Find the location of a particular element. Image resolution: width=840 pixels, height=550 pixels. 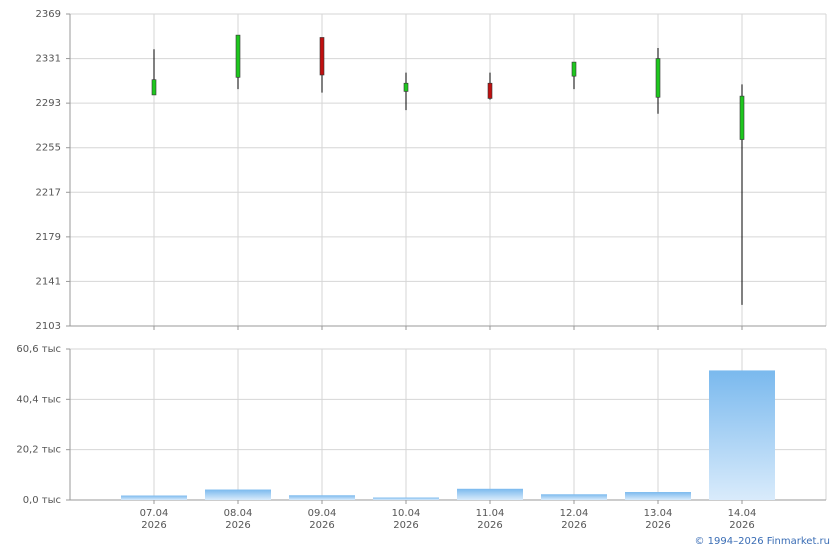

xtick-label: 07.04 2026 is located at coordinates (154, 519).